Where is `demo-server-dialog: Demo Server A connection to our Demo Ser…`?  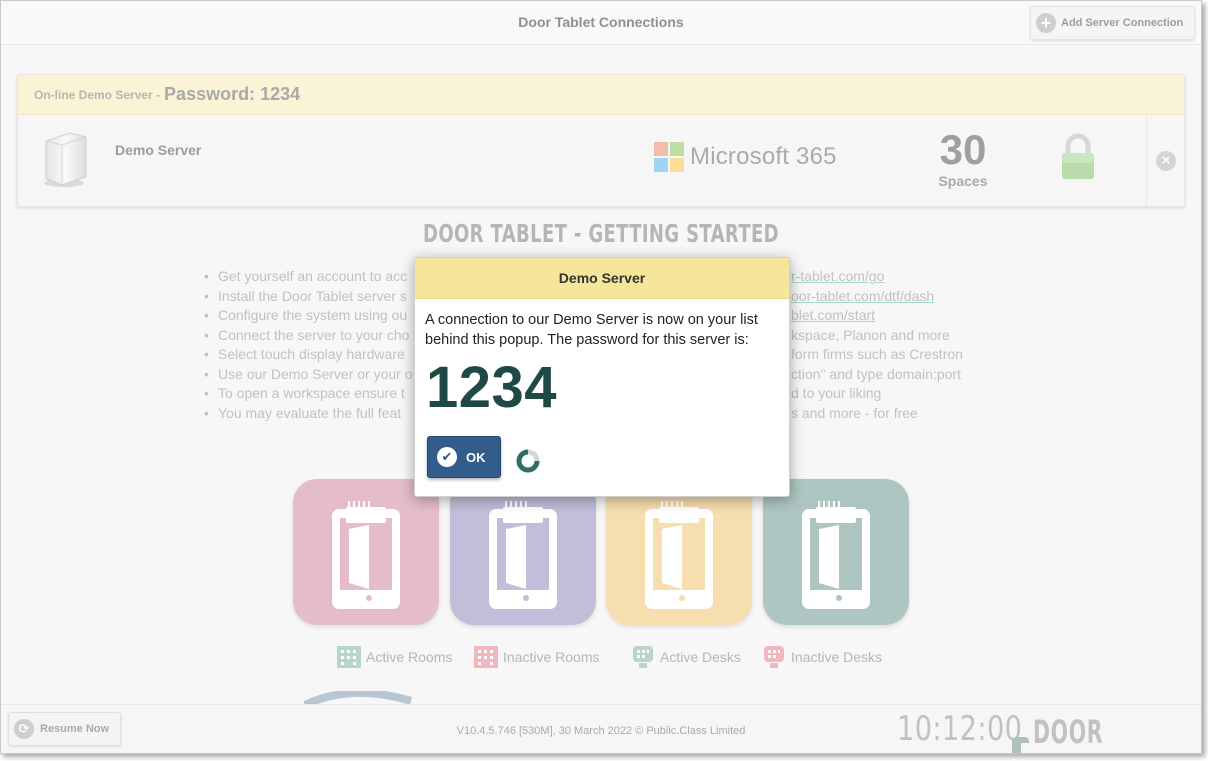
demo-server-dialog: Demo Server A connection to our Demo Ser… is located at coordinates (602, 377).